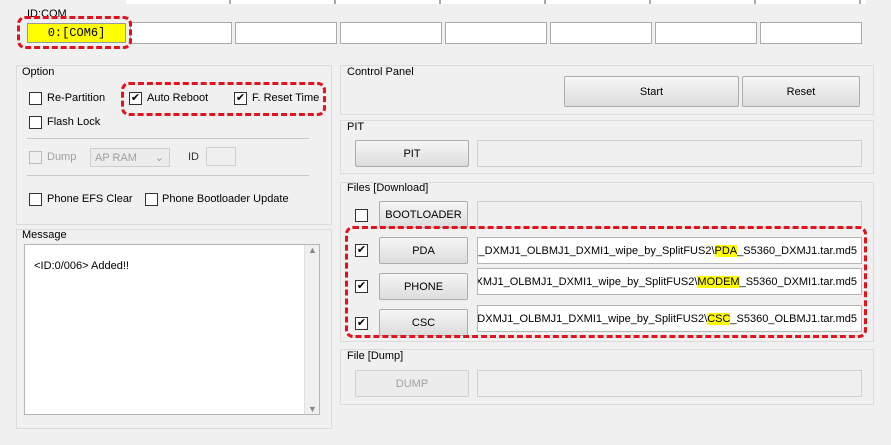  What do you see at coordinates (74, 122) in the screenshot?
I see `flash-lock-label: Flash Lock` at bounding box center [74, 122].